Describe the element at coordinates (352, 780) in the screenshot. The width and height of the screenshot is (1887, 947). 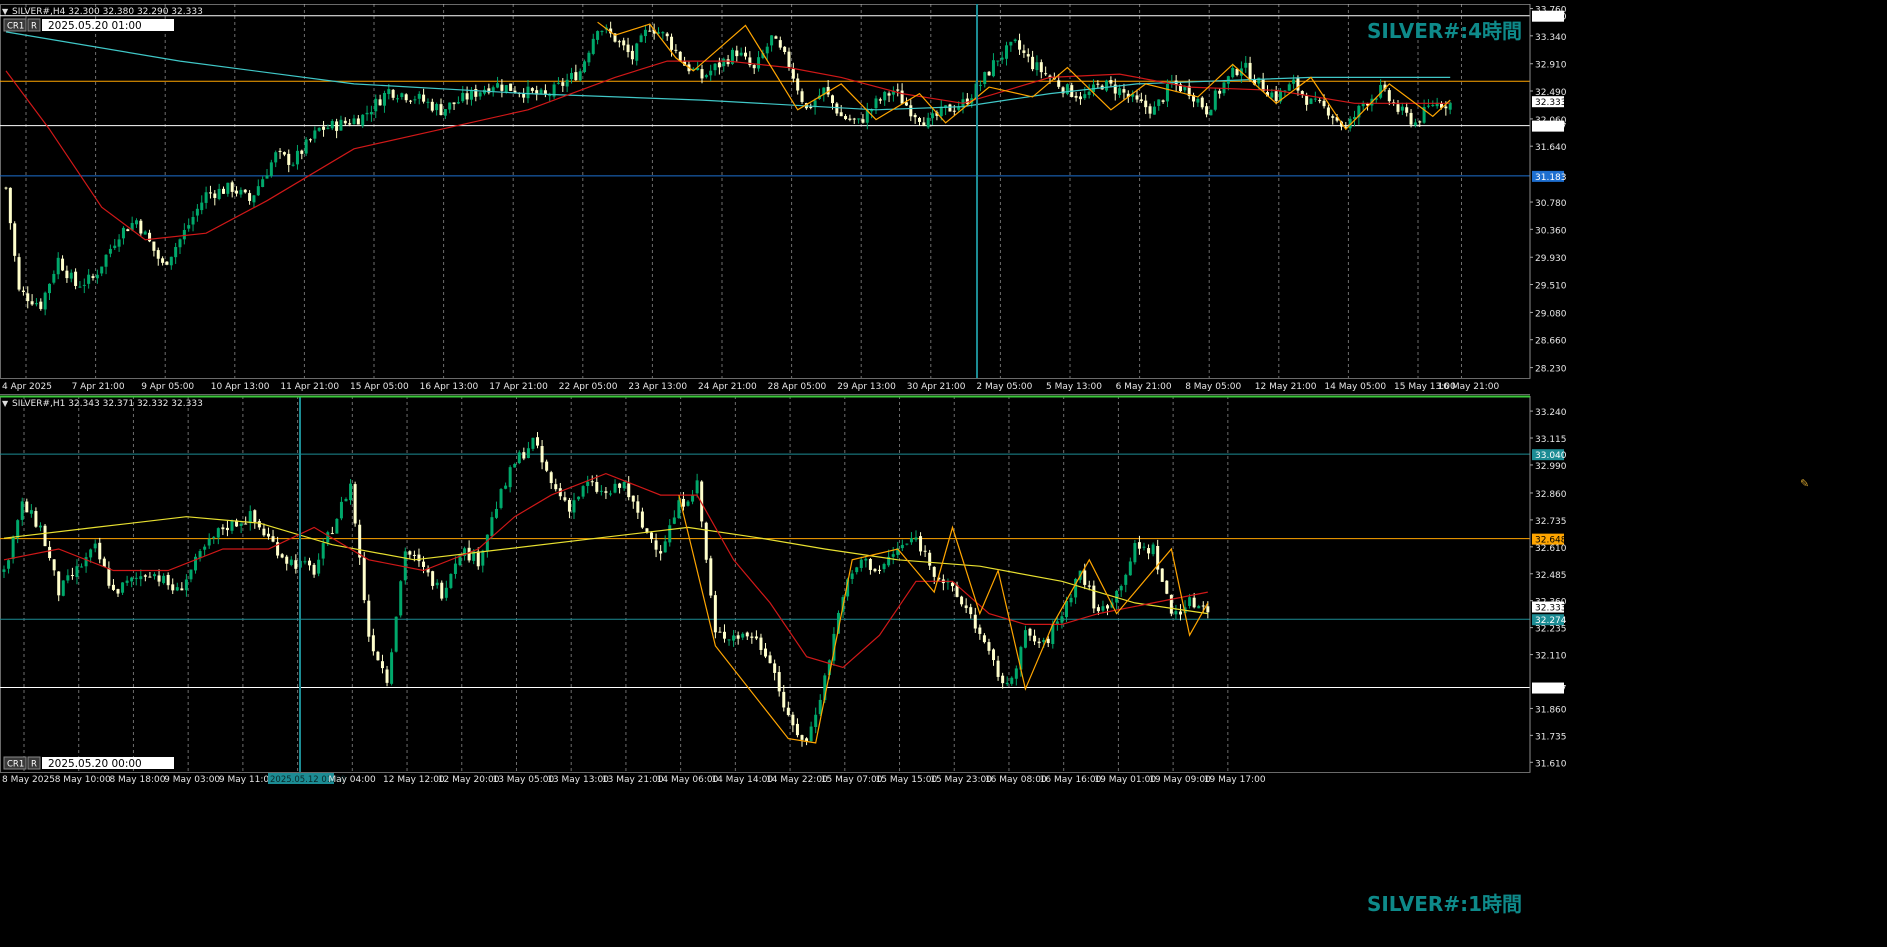
I see `time-tick-label: May 04:00` at that location.